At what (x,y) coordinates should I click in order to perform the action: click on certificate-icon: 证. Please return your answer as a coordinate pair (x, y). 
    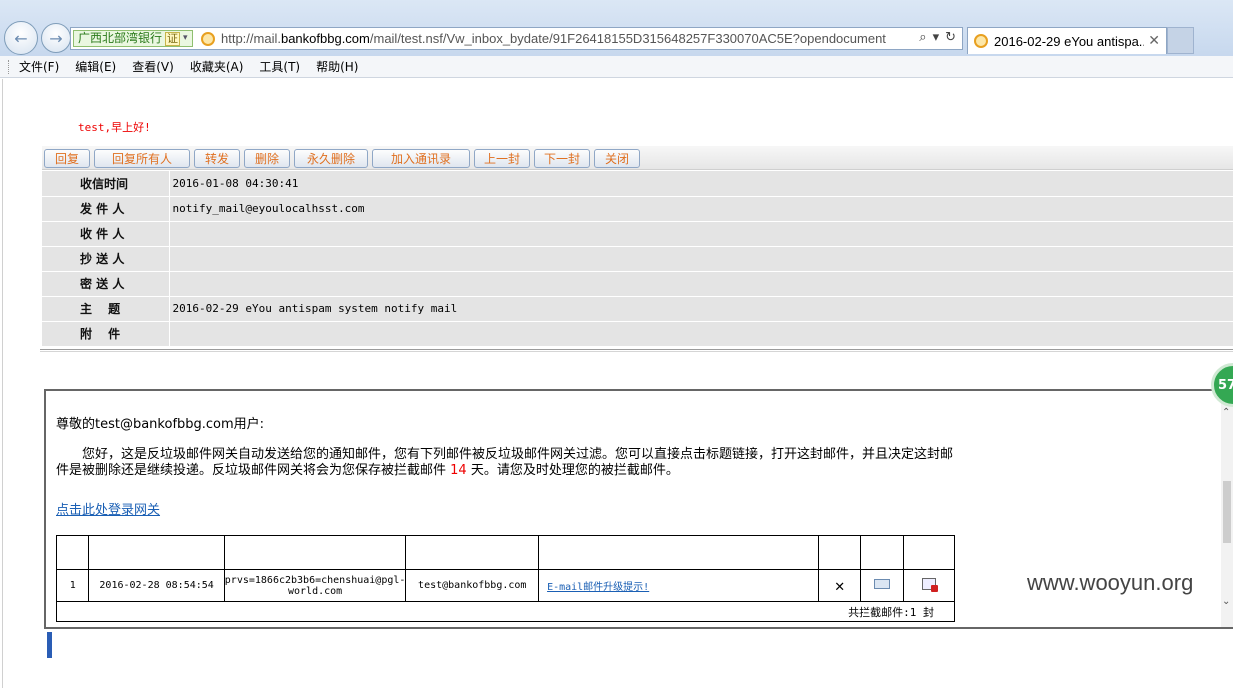
    Looking at the image, I should click on (173, 38).